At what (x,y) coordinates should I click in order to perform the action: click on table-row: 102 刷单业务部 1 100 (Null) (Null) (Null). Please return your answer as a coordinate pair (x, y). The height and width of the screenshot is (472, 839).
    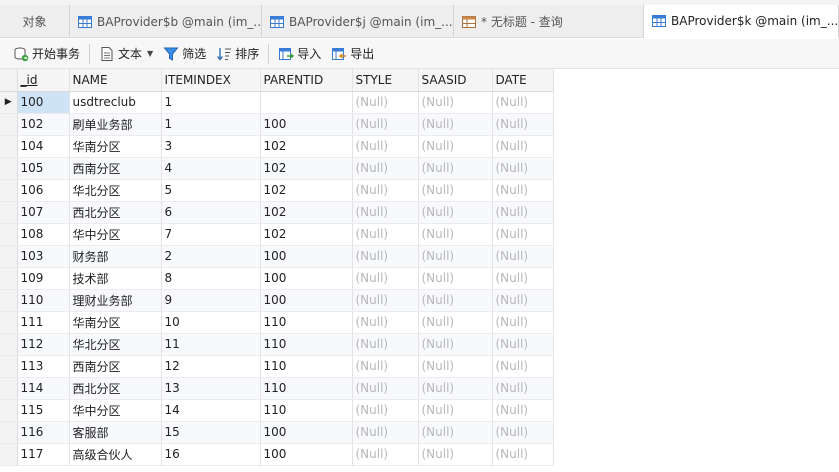
    Looking at the image, I should click on (277, 124).